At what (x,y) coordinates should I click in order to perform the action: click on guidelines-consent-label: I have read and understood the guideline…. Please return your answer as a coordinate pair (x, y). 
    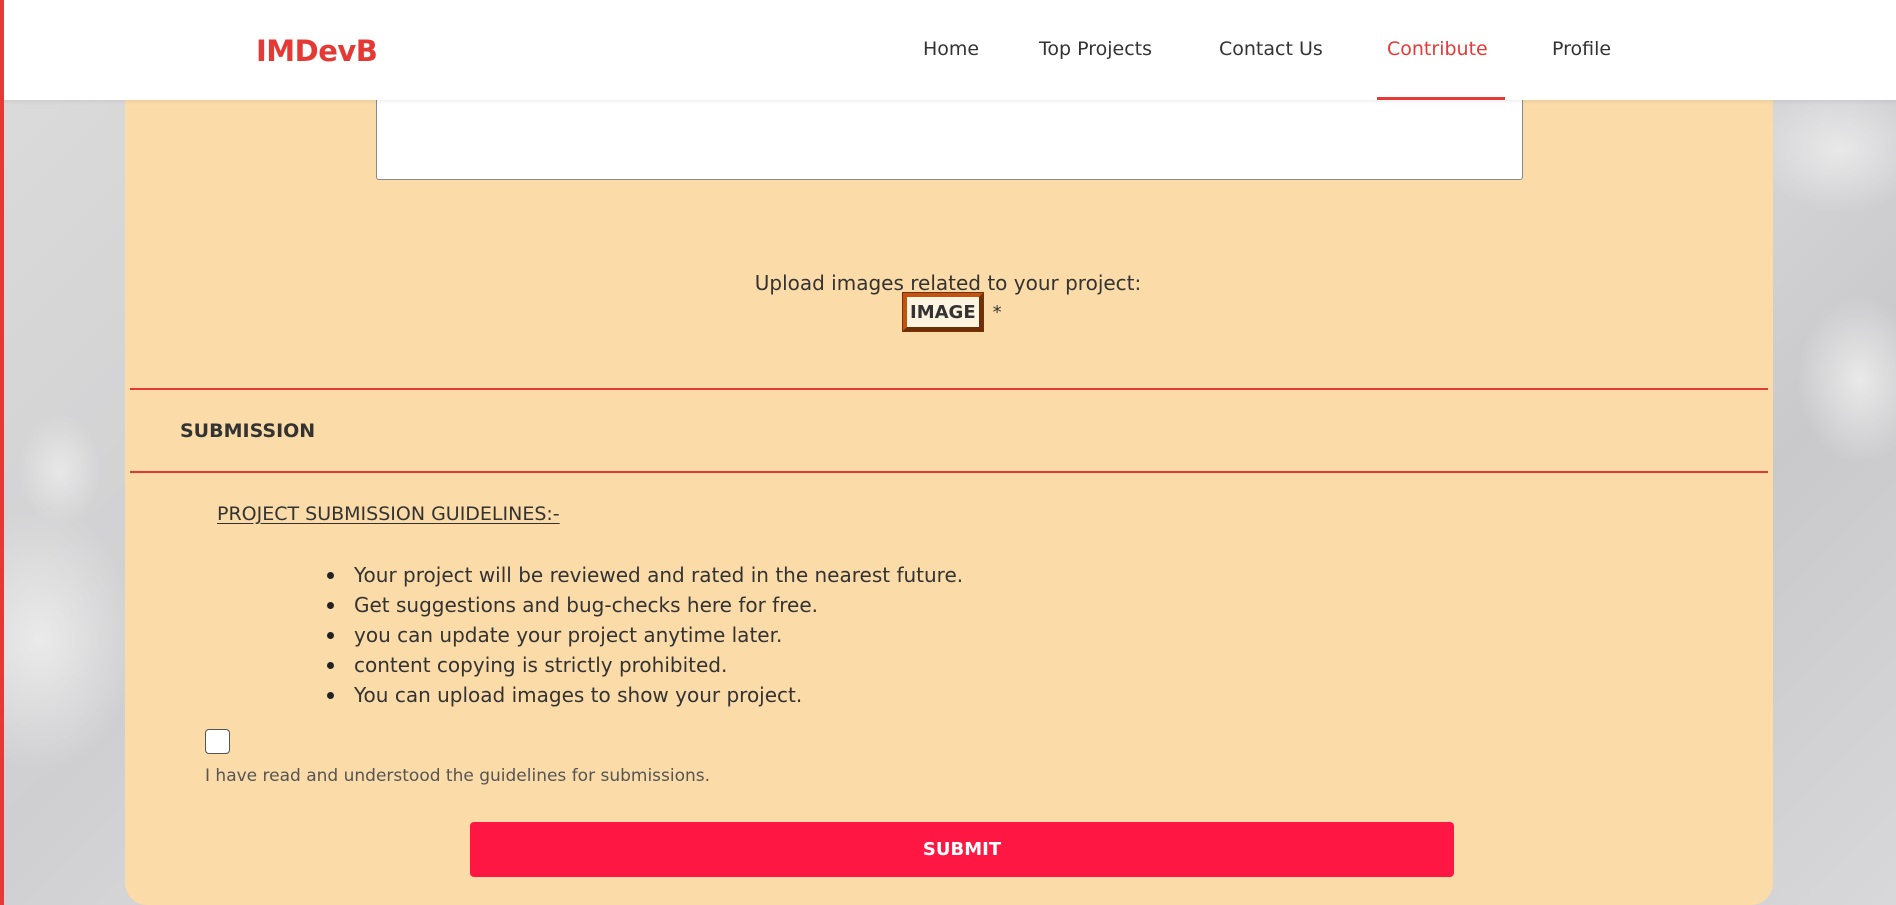
    Looking at the image, I should click on (458, 776).